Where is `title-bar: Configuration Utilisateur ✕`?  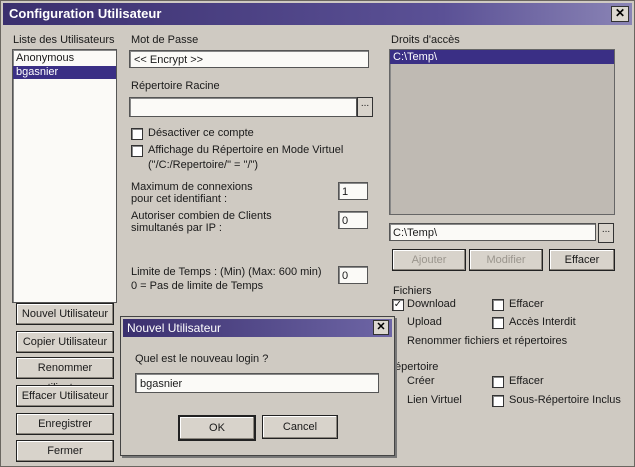
title-bar: Configuration Utilisateur ✕ is located at coordinates (317, 14).